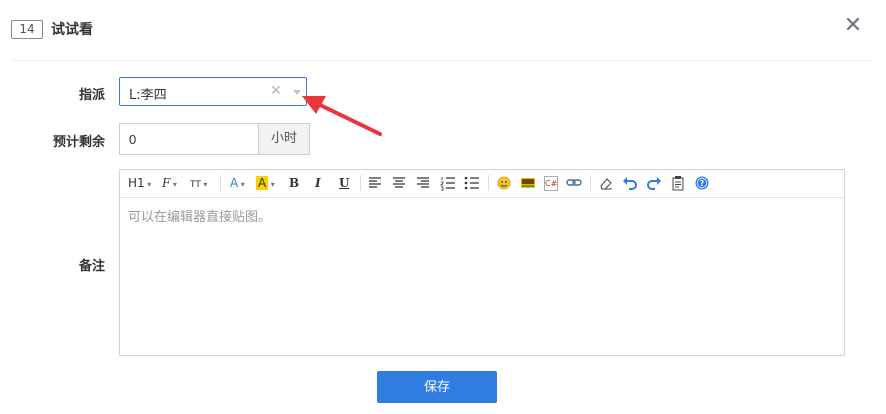 This screenshot has height=414, width=886. Describe the element at coordinates (148, 95) in the screenshot. I see `assignee-value: L:李四` at that location.